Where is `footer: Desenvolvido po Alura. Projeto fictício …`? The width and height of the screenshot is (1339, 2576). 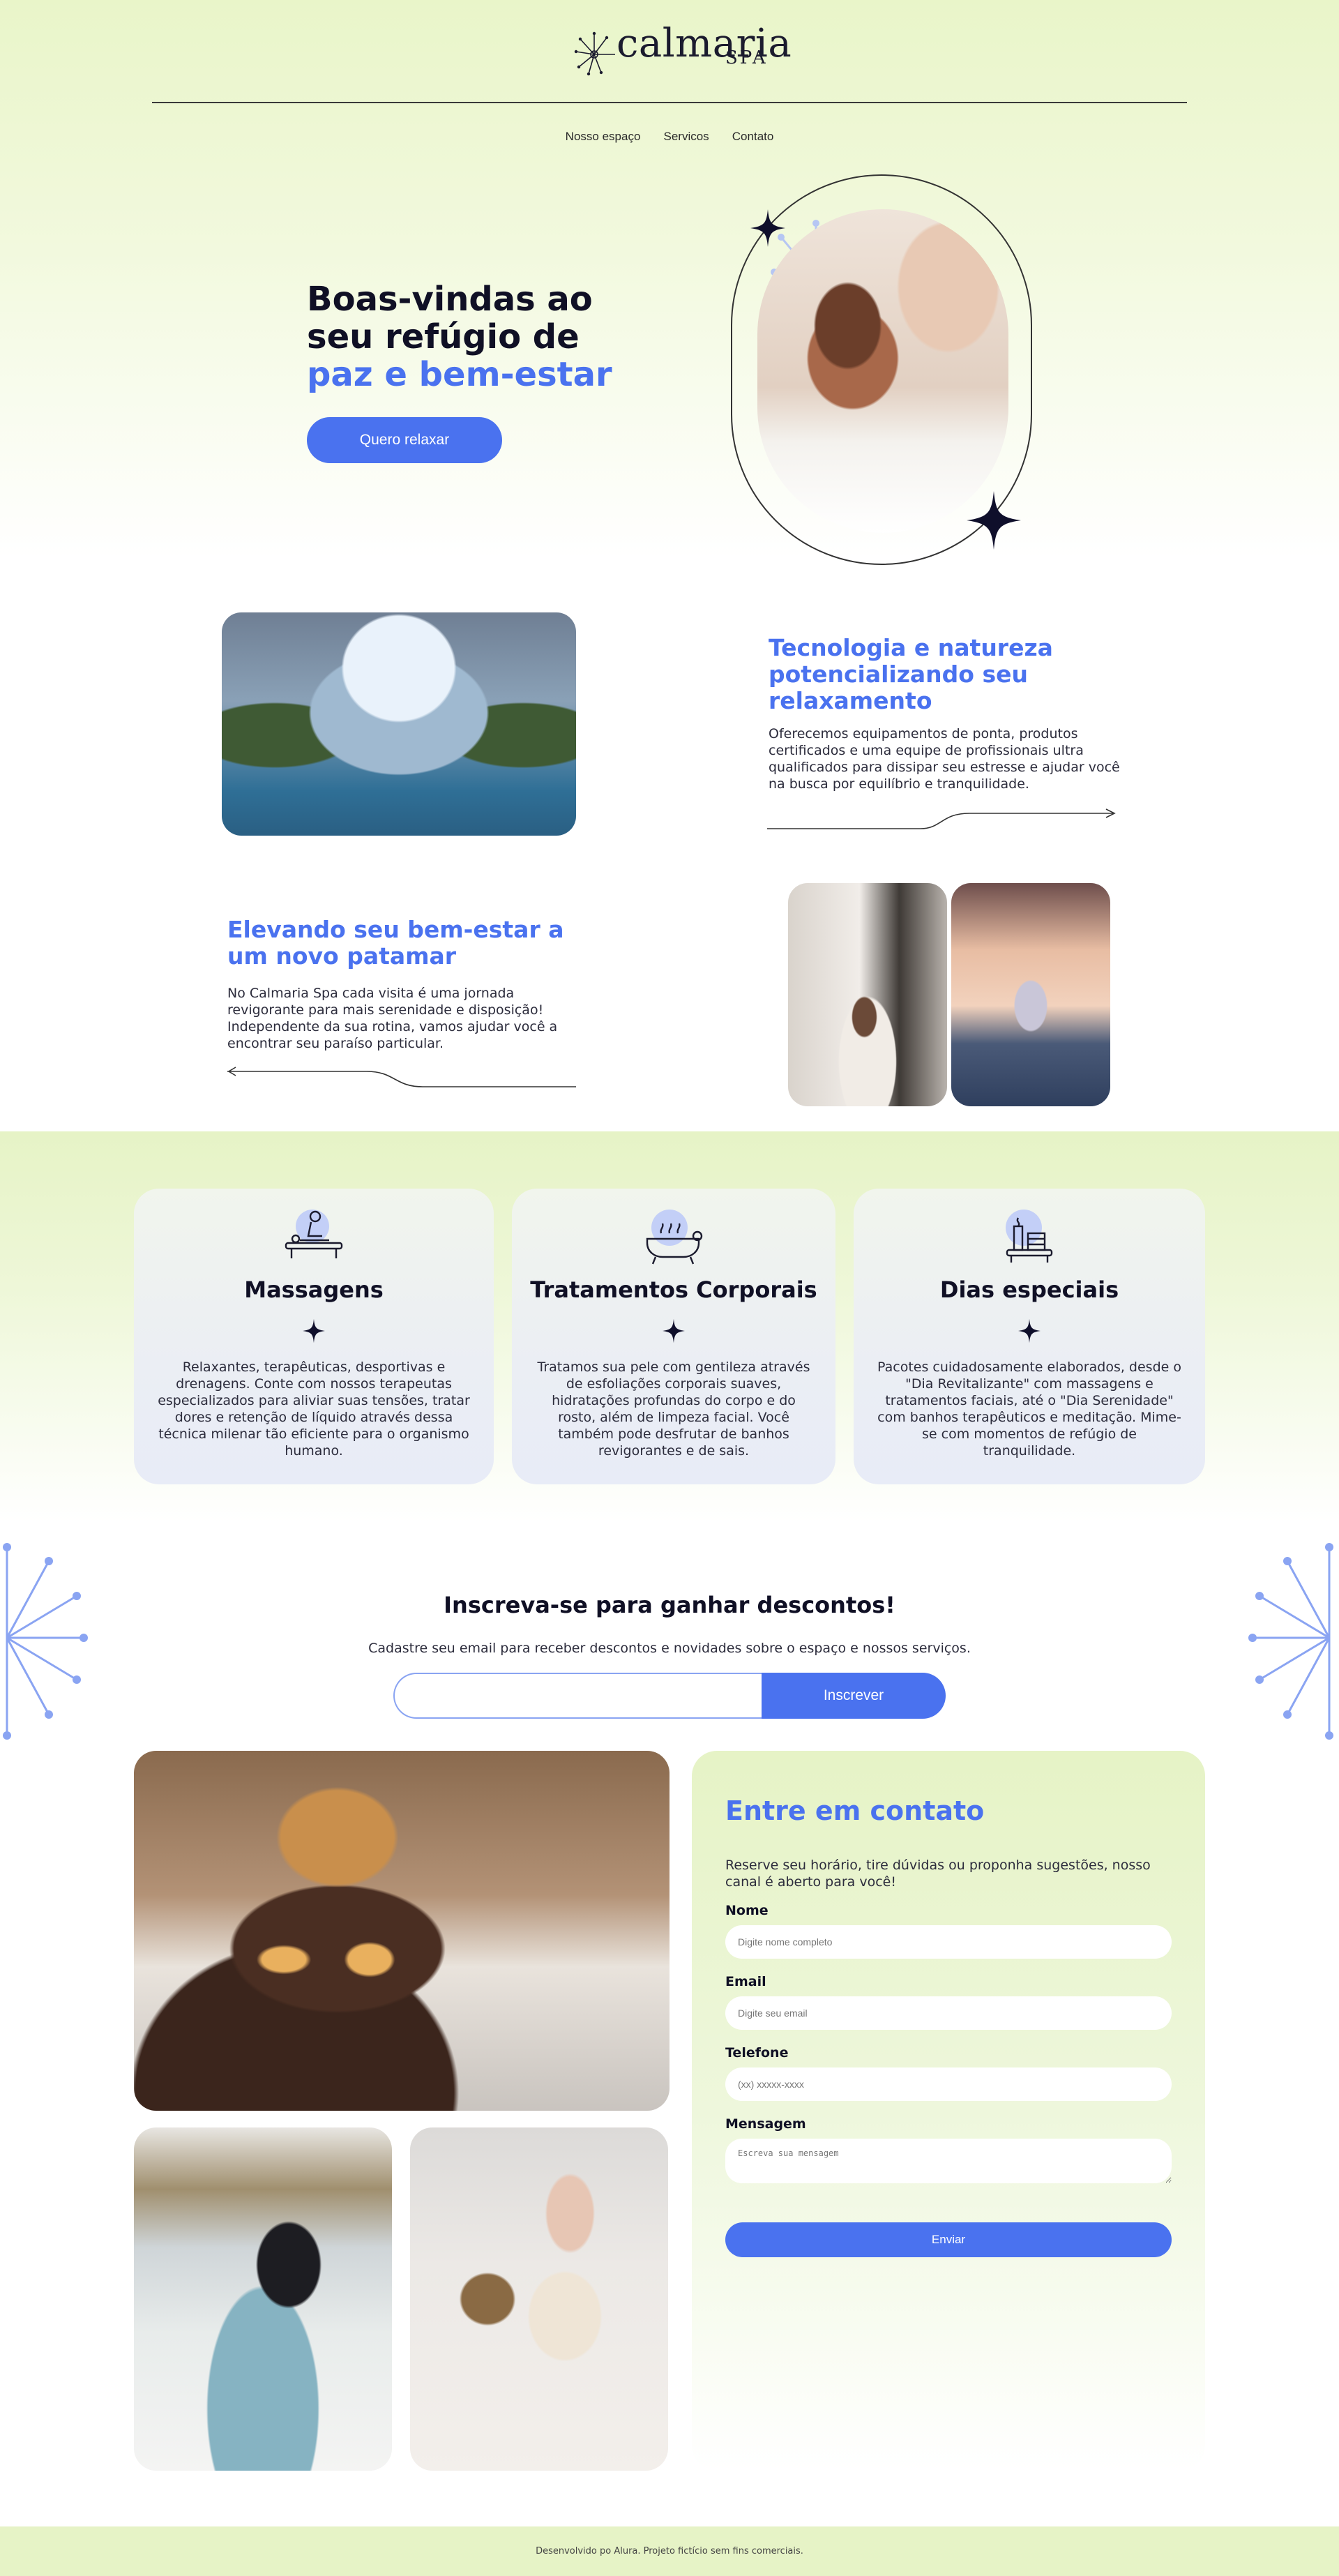
footer: Desenvolvido po Alura. Projeto fictício … is located at coordinates (669, 2551).